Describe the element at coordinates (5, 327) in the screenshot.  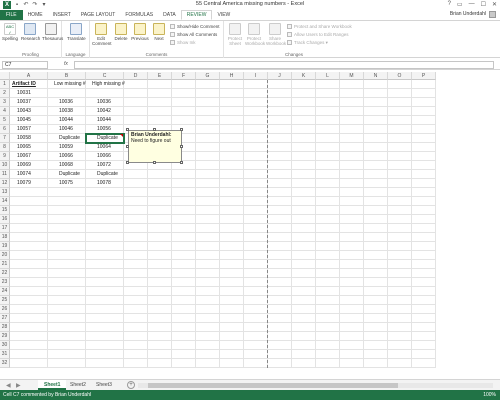
I see `row-header: 28` at that location.